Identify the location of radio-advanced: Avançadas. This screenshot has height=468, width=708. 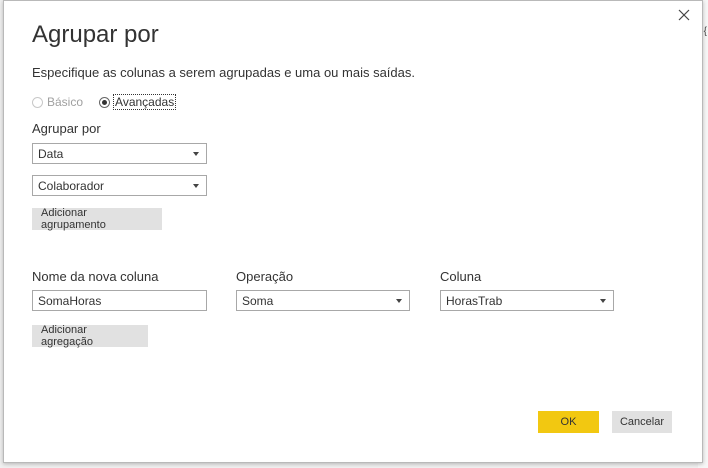
(138, 102).